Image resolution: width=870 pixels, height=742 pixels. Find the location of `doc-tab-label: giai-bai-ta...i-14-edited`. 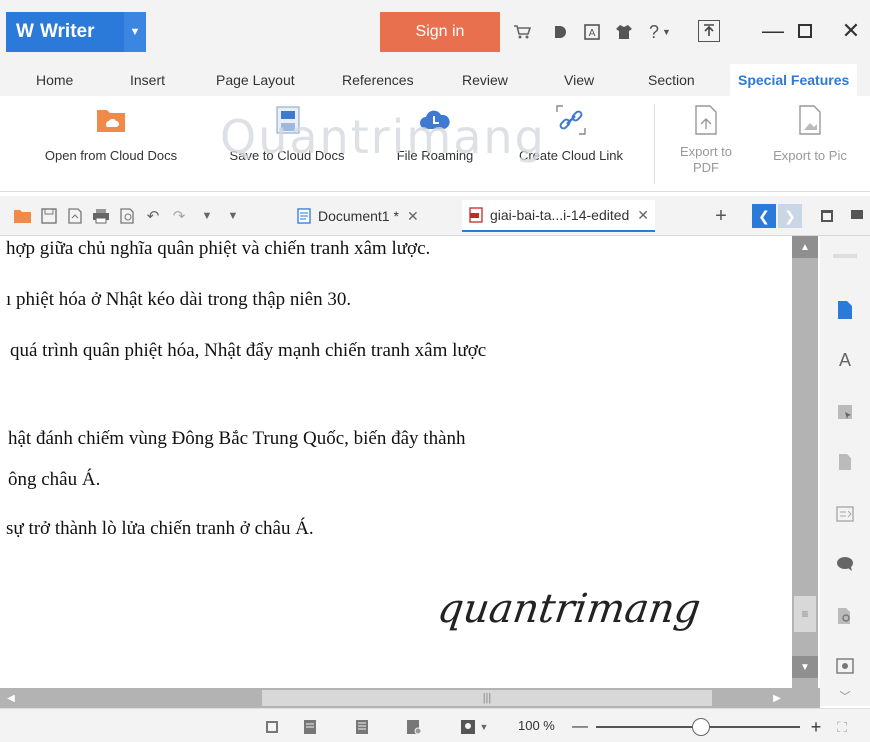

doc-tab-label: giai-bai-ta...i-14-edited is located at coordinates (560, 215).